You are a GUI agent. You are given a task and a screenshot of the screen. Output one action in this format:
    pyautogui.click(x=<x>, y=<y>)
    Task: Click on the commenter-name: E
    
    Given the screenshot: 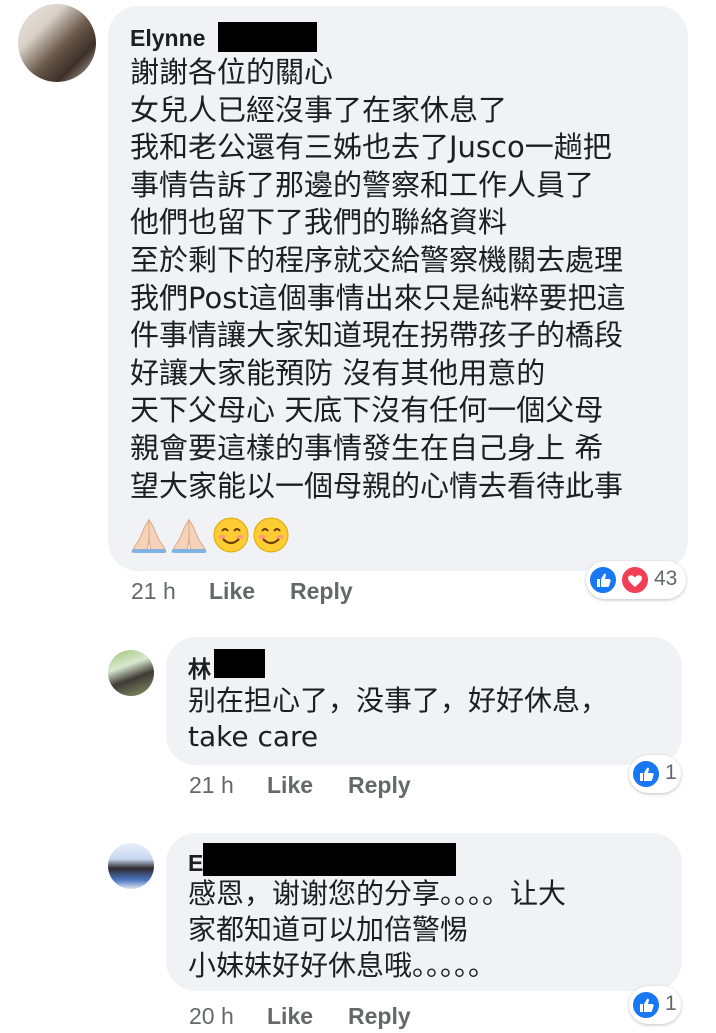 What is the action you would take?
    pyautogui.click(x=195, y=863)
    